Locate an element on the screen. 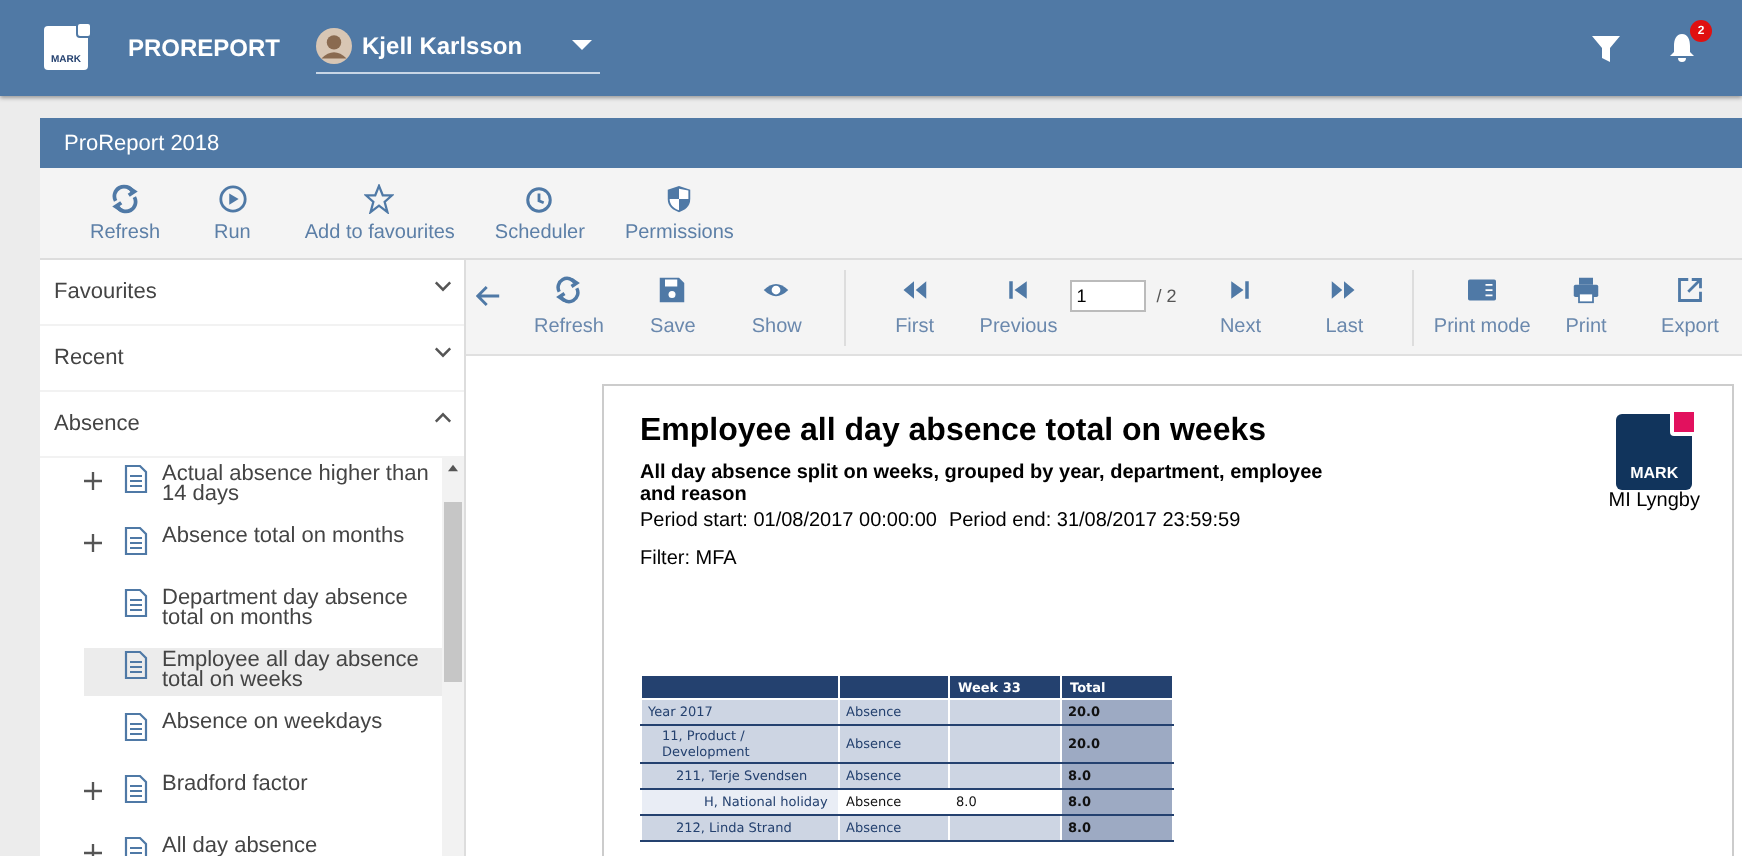 The width and height of the screenshot is (1742, 856). toolbar-button: Scheduler is located at coordinates (539, 213).